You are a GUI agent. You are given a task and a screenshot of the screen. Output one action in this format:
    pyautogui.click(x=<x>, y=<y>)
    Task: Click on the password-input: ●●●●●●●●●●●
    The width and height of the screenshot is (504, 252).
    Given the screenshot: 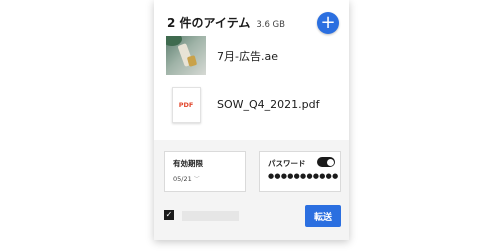 What is the action you would take?
    pyautogui.click(x=303, y=176)
    